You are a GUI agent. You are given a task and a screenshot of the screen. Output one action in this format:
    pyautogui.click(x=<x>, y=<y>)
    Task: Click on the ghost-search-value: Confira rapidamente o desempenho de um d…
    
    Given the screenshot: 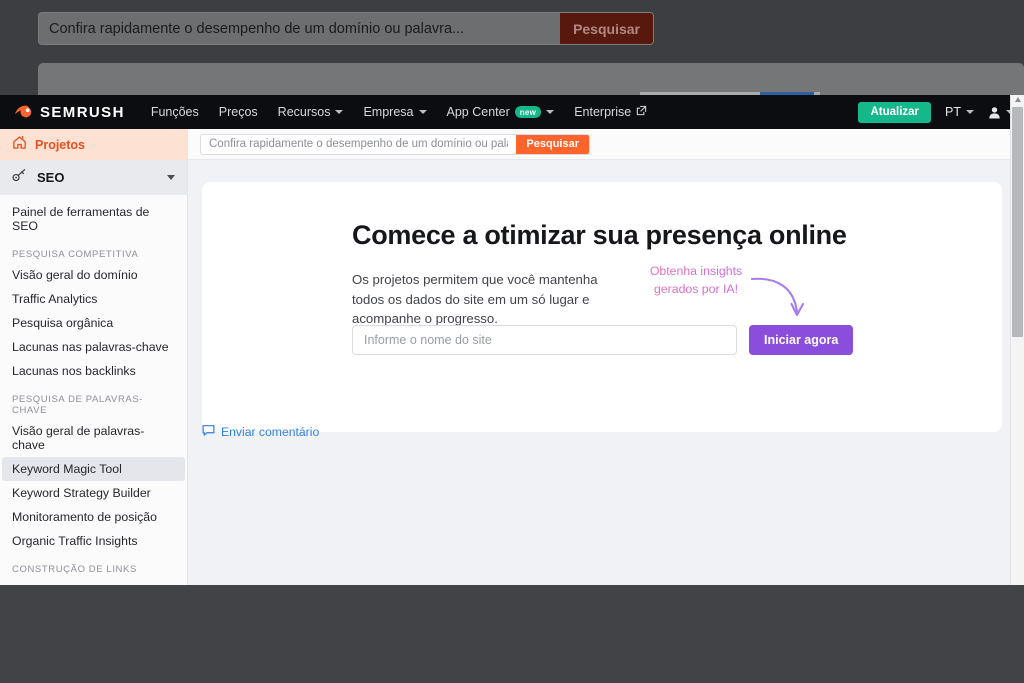 What is the action you would take?
    pyautogui.click(x=257, y=28)
    